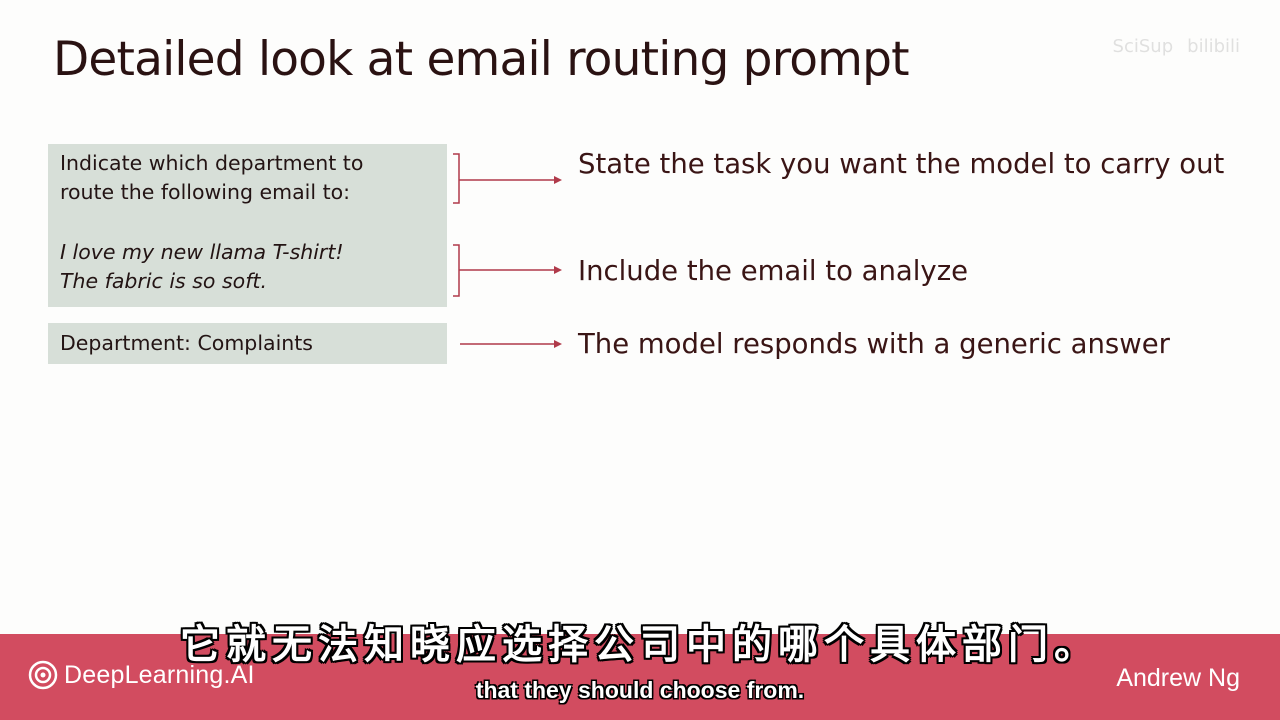 The image size is (1280, 720). I want to click on annotation-email: Include the email to analyze, so click(773, 271).